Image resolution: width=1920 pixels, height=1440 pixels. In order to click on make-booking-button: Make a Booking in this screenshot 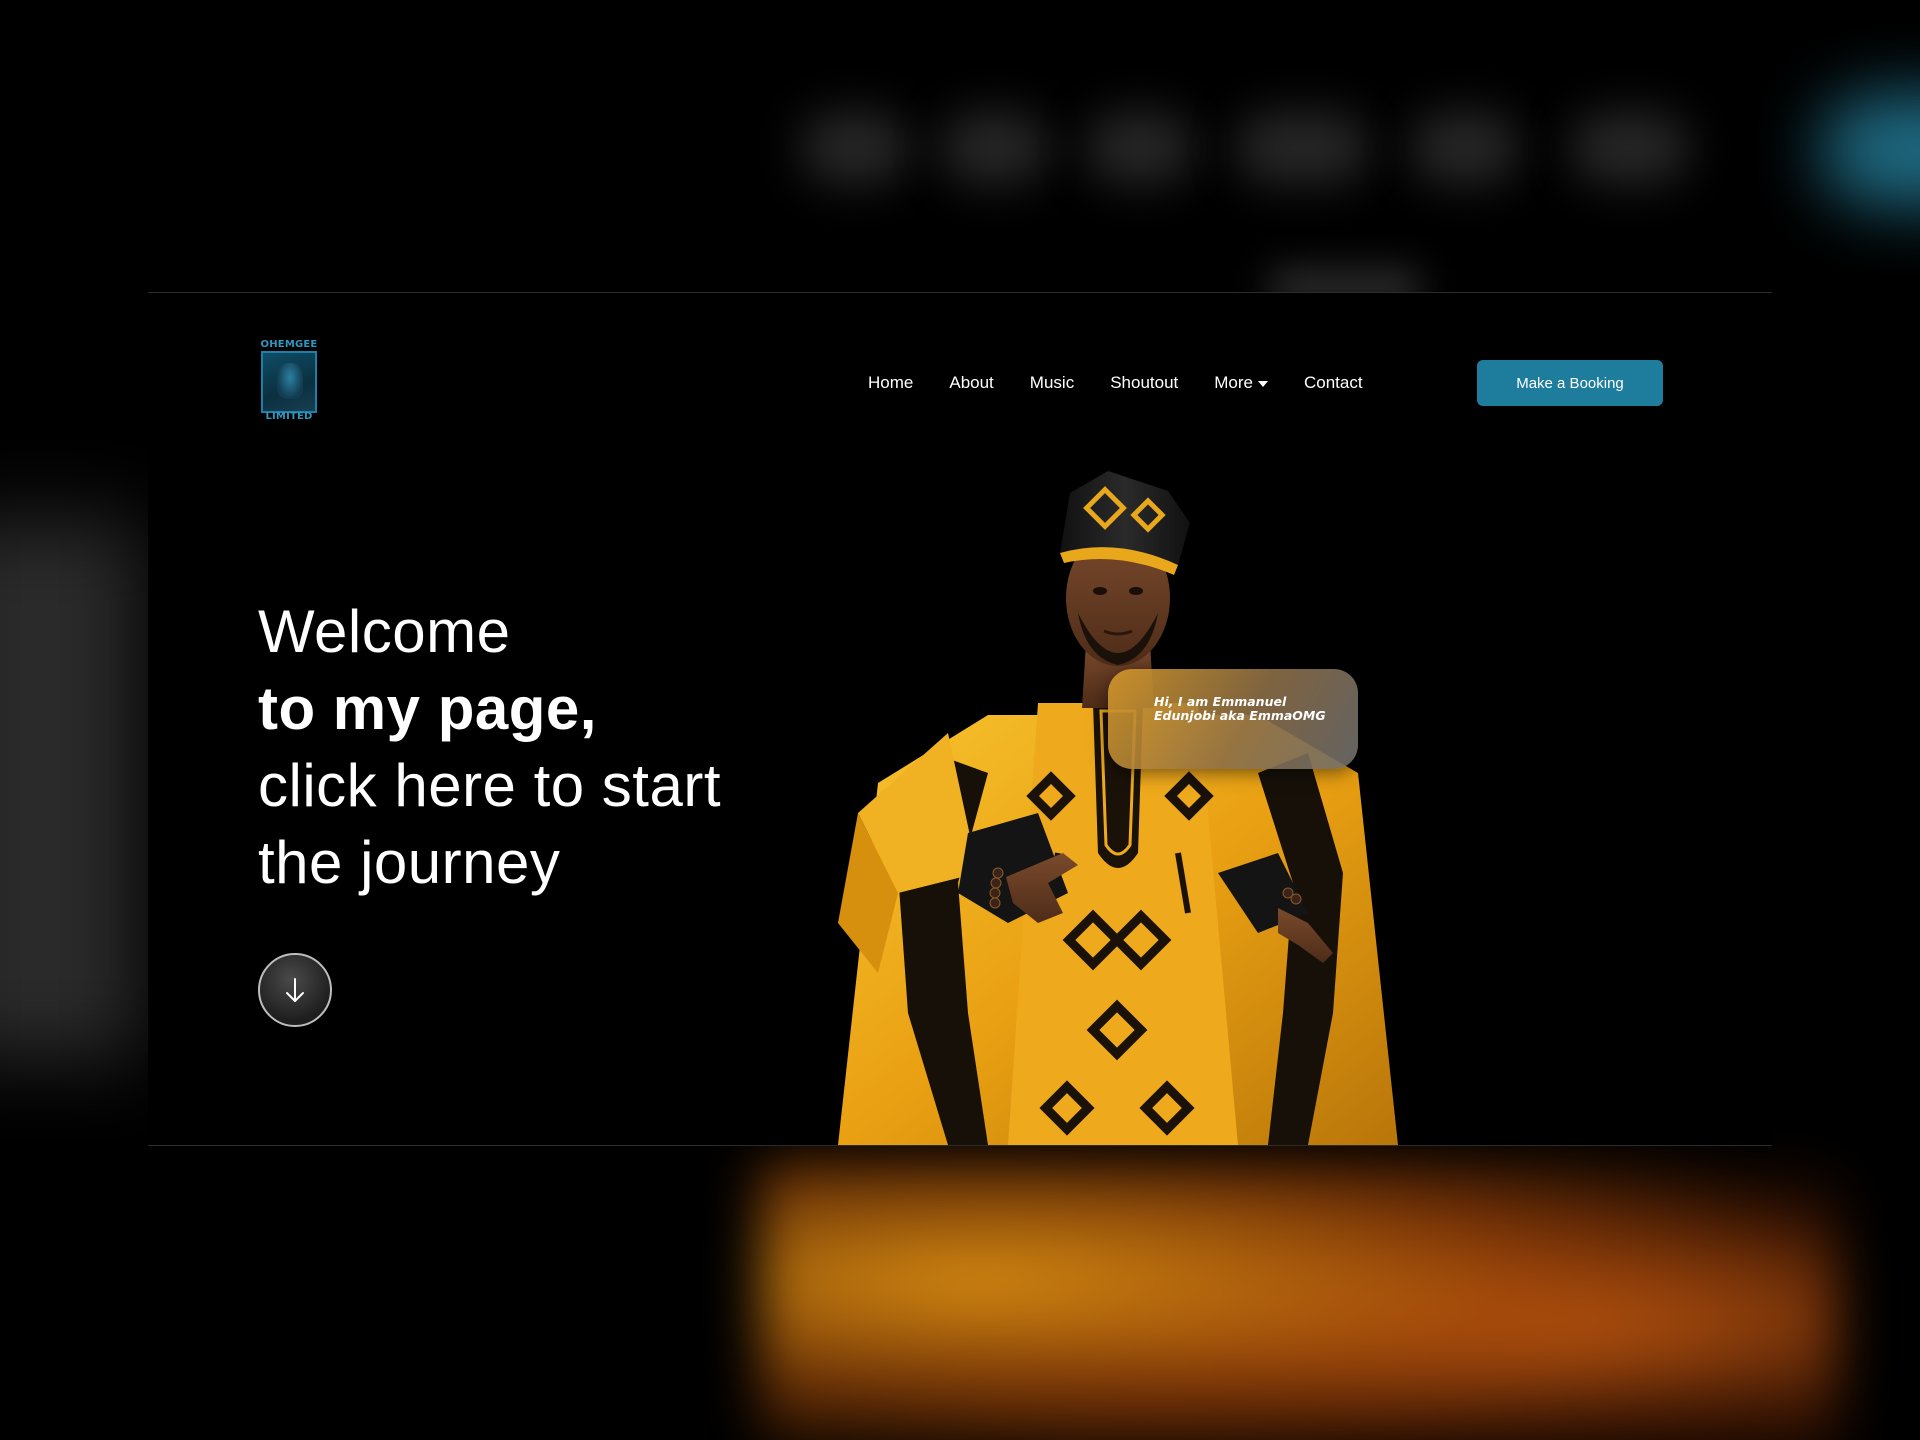, I will do `click(1570, 383)`.